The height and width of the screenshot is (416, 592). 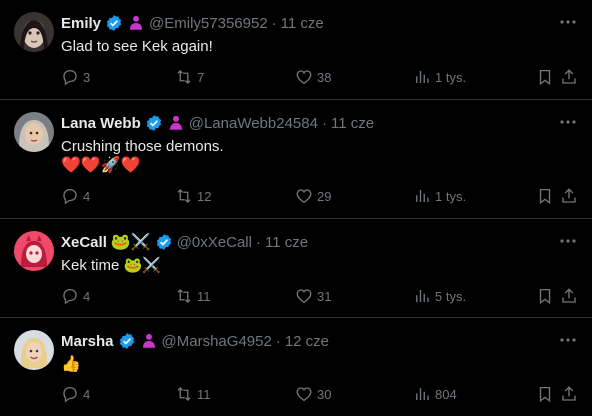 I want to click on tweet-actions: 4 12 29 1 tys., so click(x=319, y=196).